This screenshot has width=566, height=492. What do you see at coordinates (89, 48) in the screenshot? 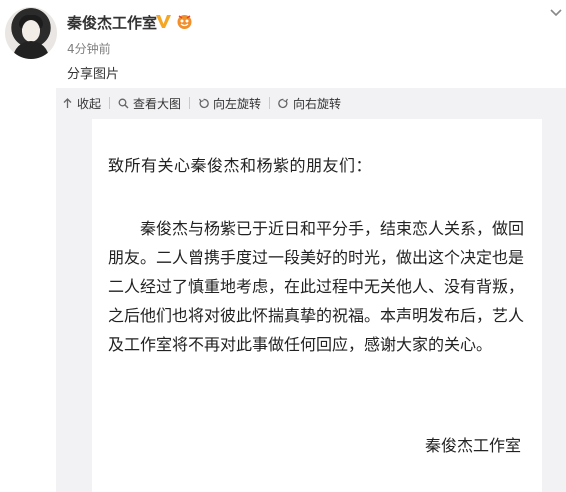
I see `post-time: 4分钟前` at bounding box center [89, 48].